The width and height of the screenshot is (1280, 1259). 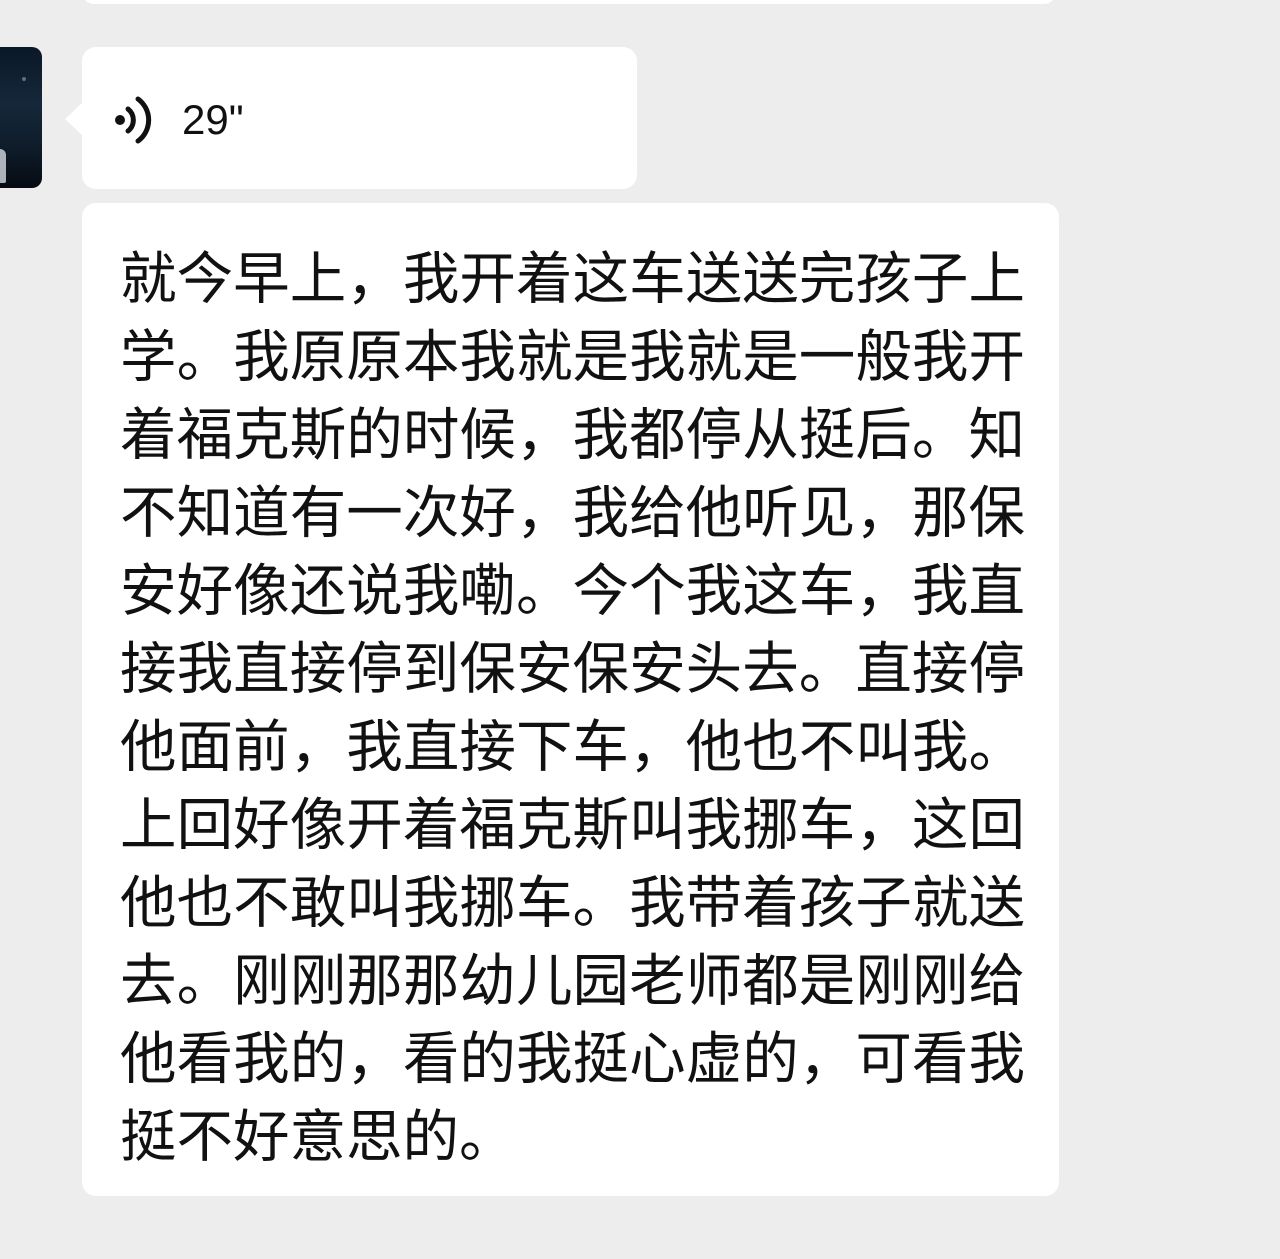 What do you see at coordinates (351, 118) in the screenshot?
I see `voice-message-bubble` at bounding box center [351, 118].